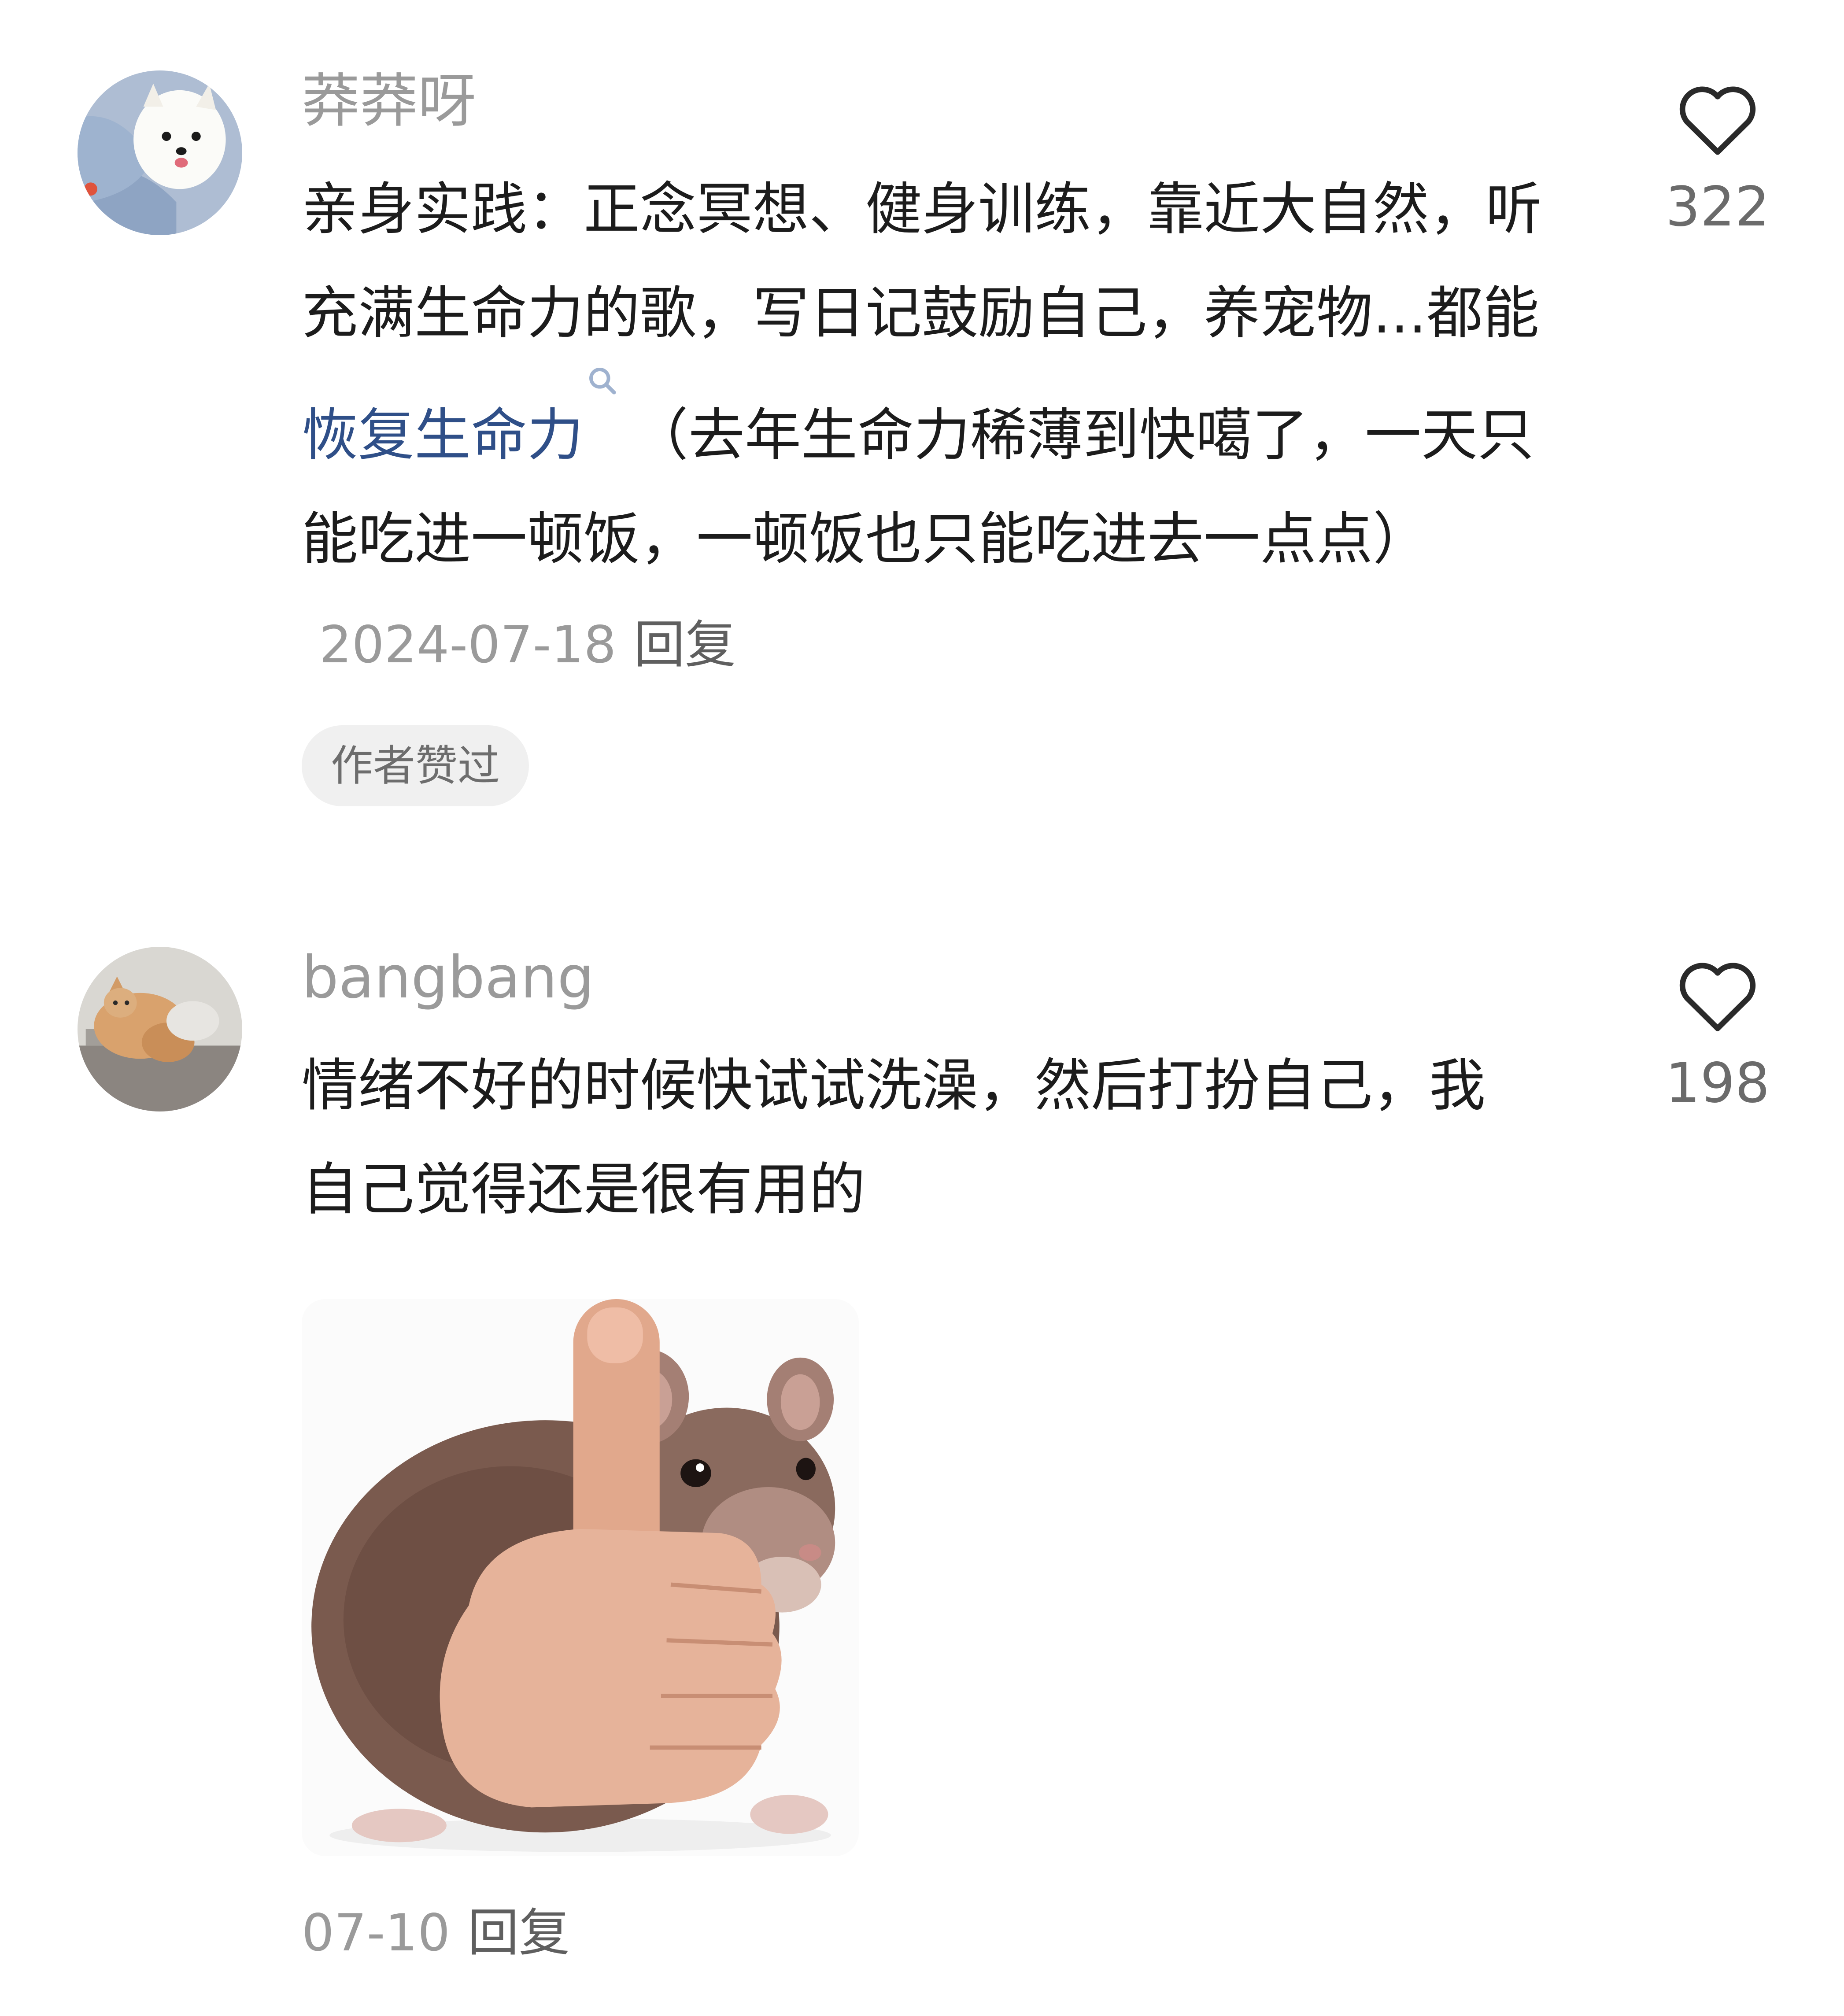  I want to click on dog-avatar-icon, so click(160, 153).